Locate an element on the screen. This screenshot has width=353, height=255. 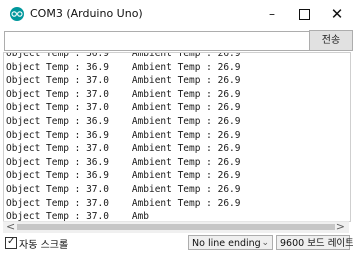
arduino-logo-icon is located at coordinates (17, 14).